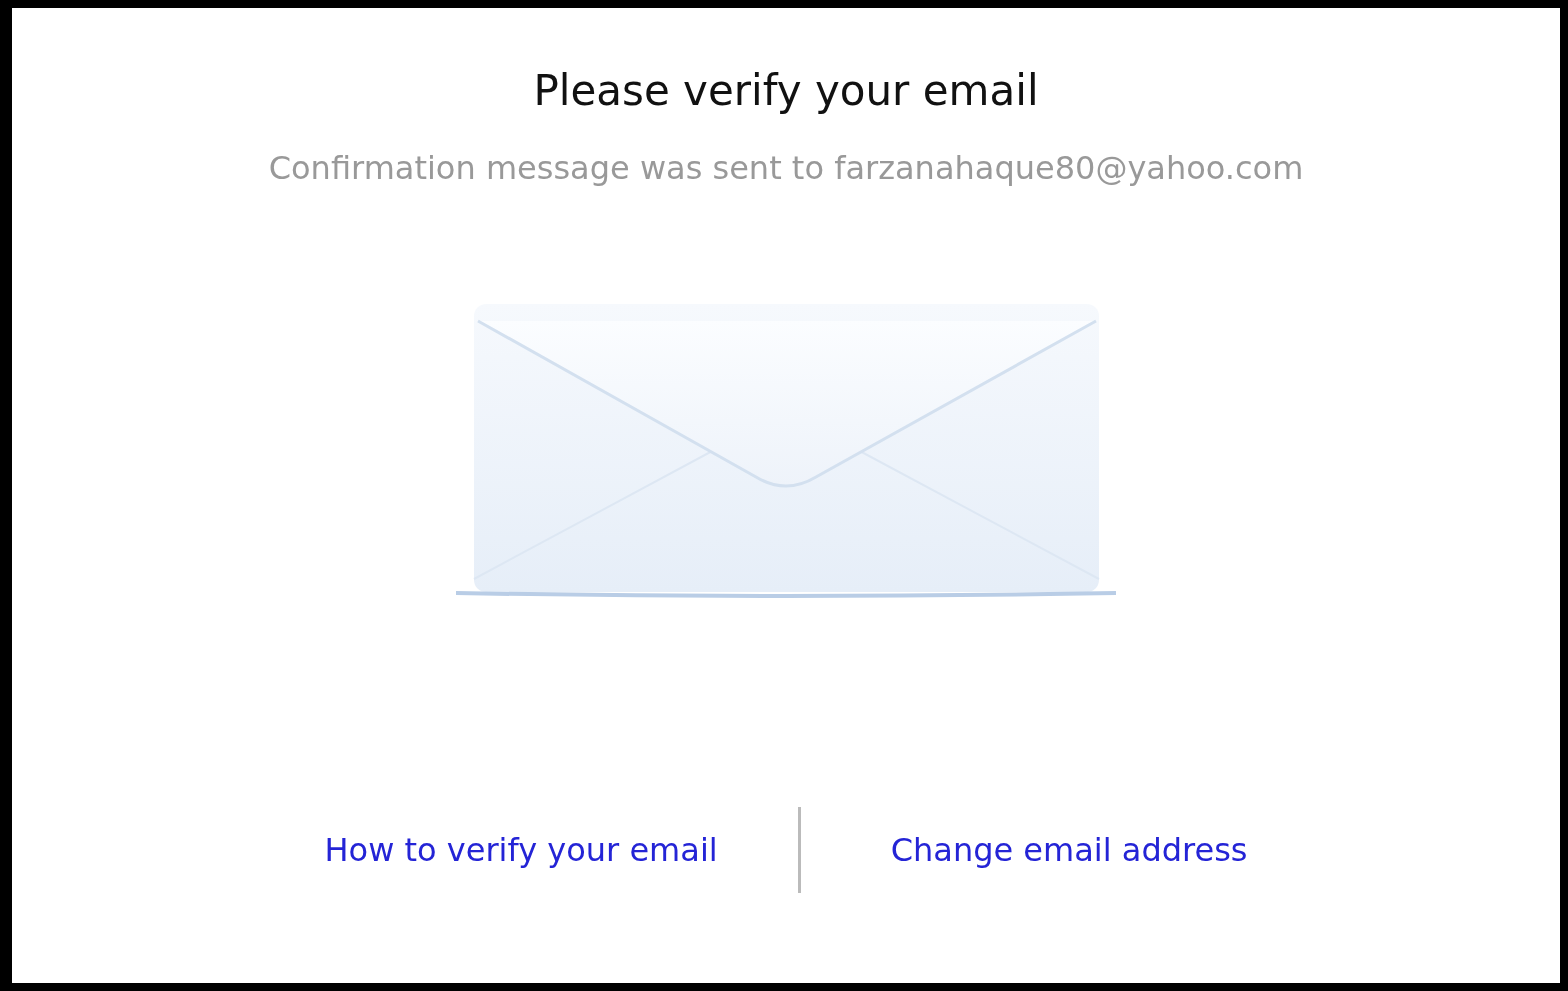 This screenshot has width=1568, height=991. Describe the element at coordinates (786, 168) in the screenshot. I see `confirmation-message: Confirmation message was sent to farzanahaque80@yahoo.com` at that location.